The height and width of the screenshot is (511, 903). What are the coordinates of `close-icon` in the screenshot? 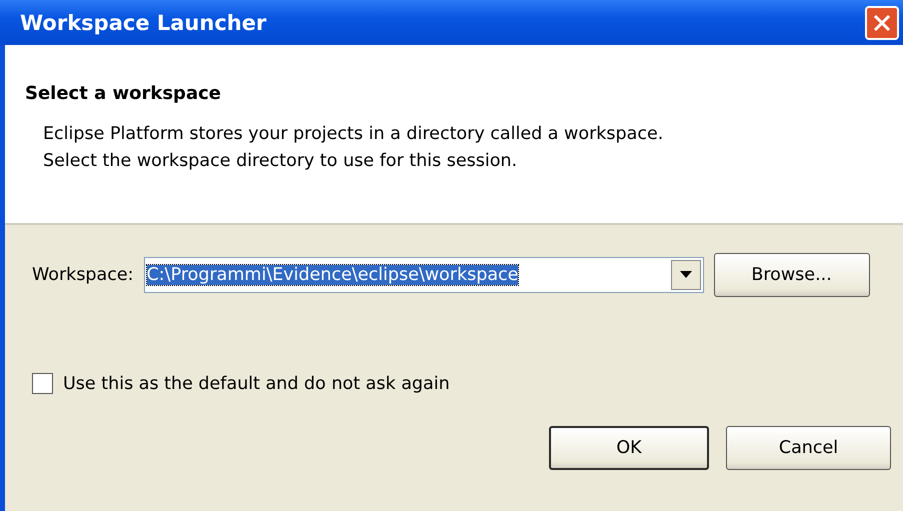 It's located at (882, 23).